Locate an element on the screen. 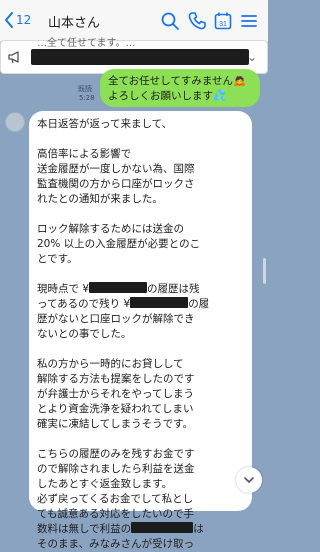  message-text: 現時点で ¥ is located at coordinates (63, 289).